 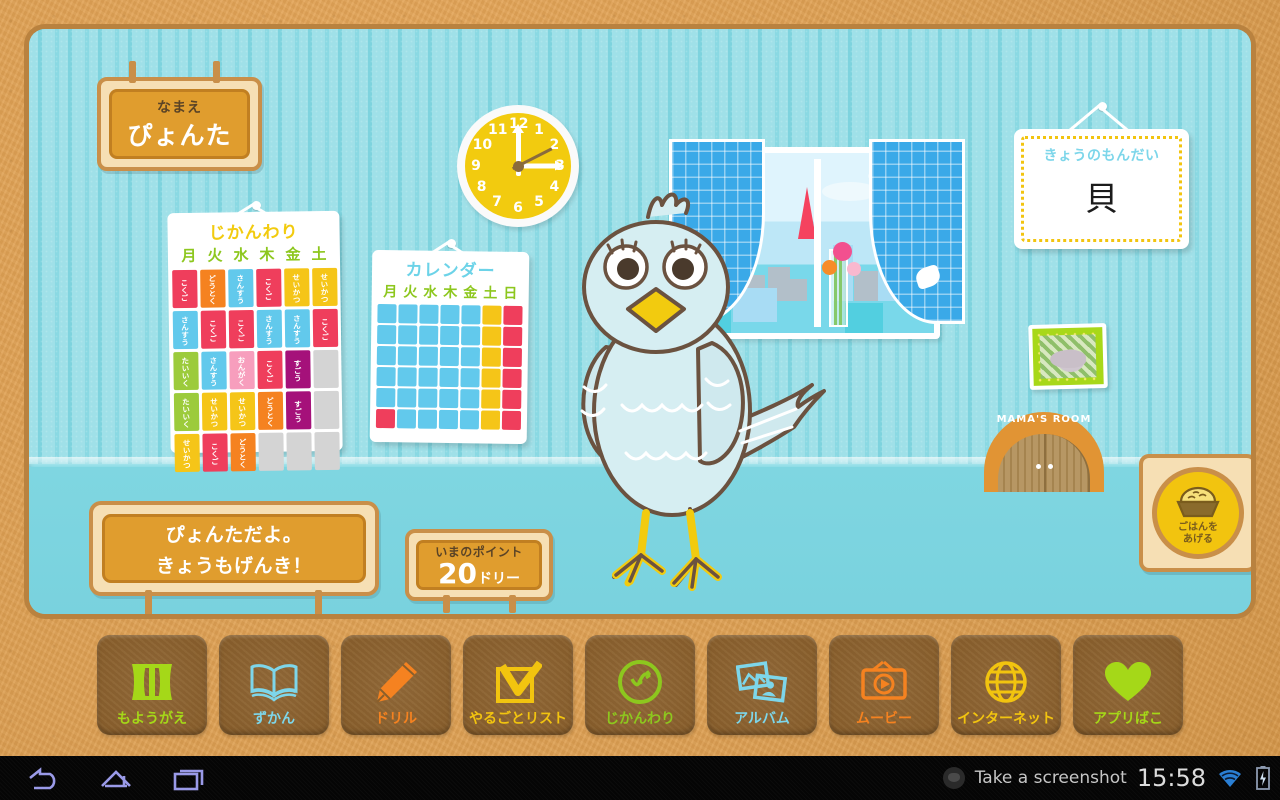 I want to click on menu-button-book: ずかん, so click(x=274, y=685).